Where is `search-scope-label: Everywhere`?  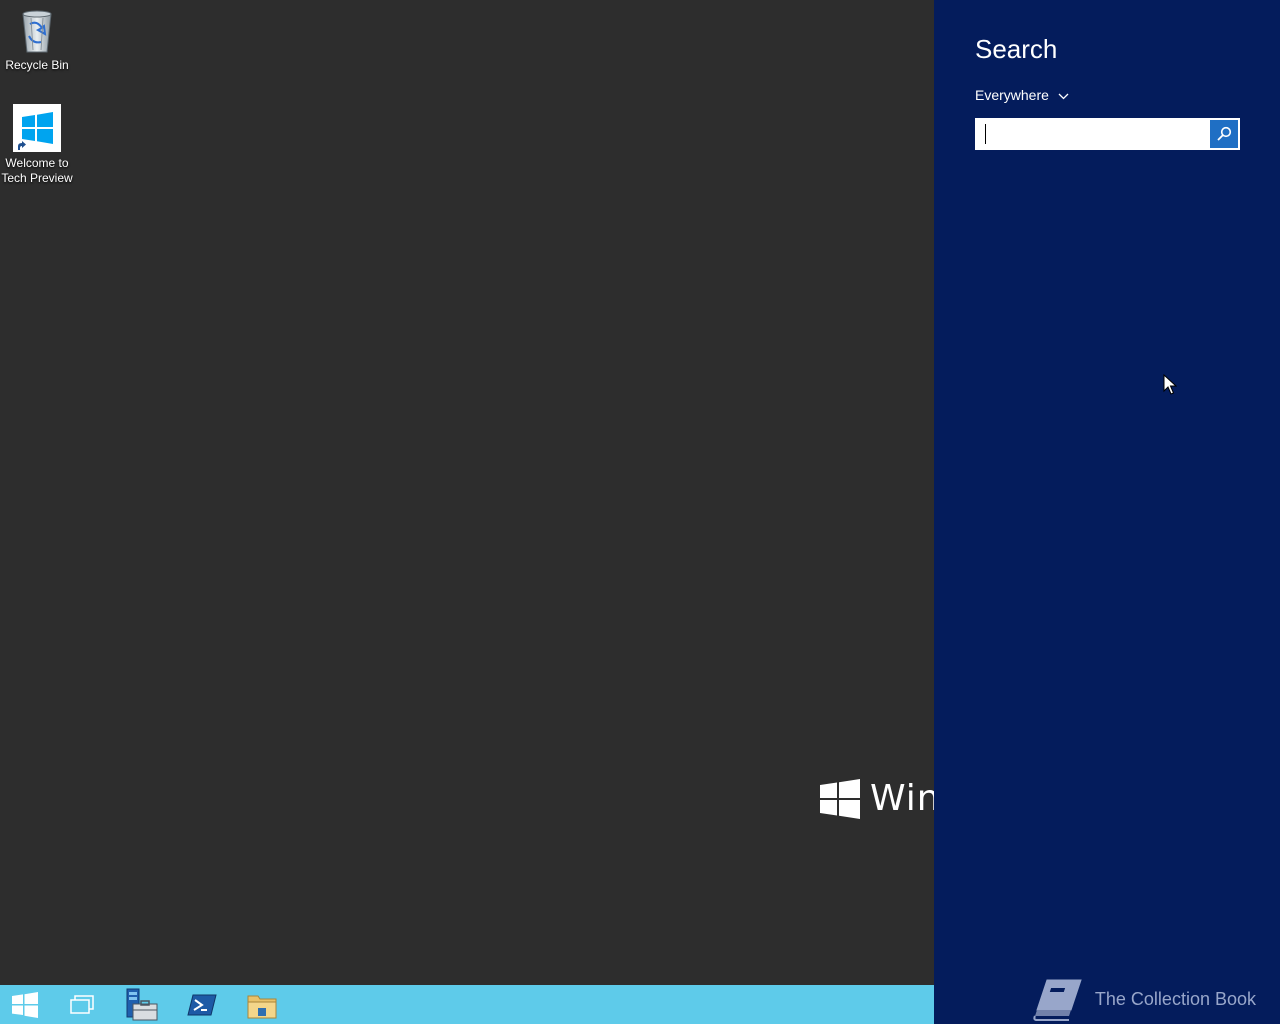 search-scope-label: Everywhere is located at coordinates (1012, 95).